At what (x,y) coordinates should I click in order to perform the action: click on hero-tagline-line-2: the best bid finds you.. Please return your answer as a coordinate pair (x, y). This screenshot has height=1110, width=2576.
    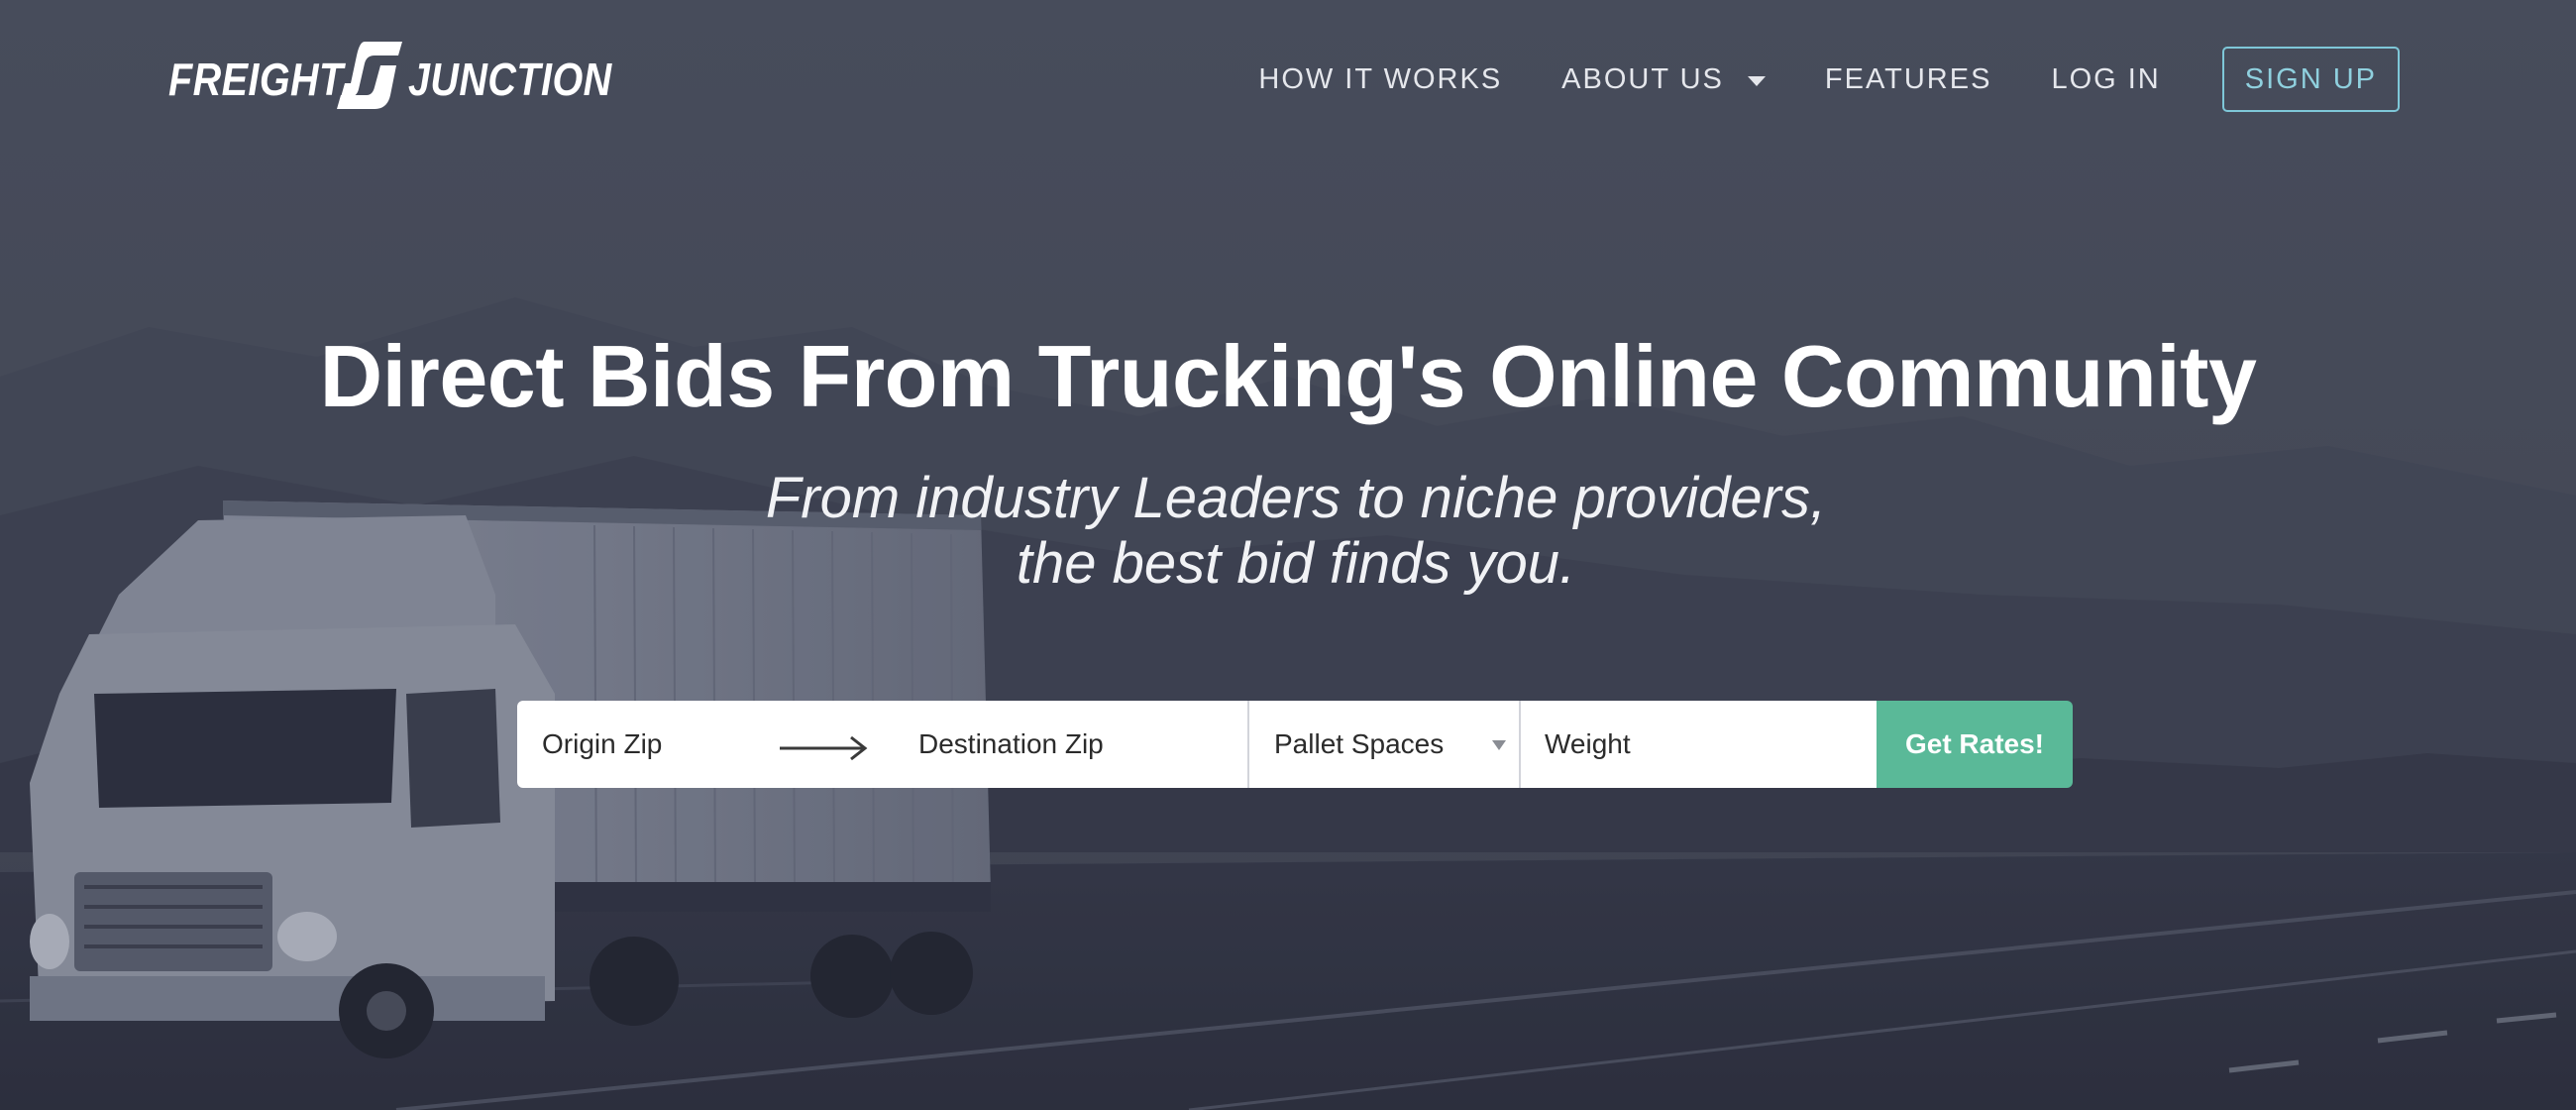
    Looking at the image, I should click on (1296, 563).